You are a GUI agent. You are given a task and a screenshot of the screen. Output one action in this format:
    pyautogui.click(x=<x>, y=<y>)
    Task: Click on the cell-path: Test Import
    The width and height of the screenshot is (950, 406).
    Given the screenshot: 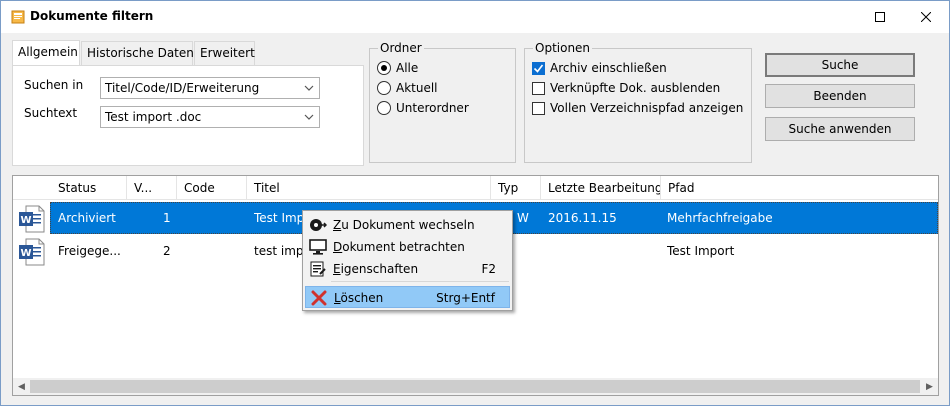 What is the action you would take?
    pyautogui.click(x=701, y=251)
    